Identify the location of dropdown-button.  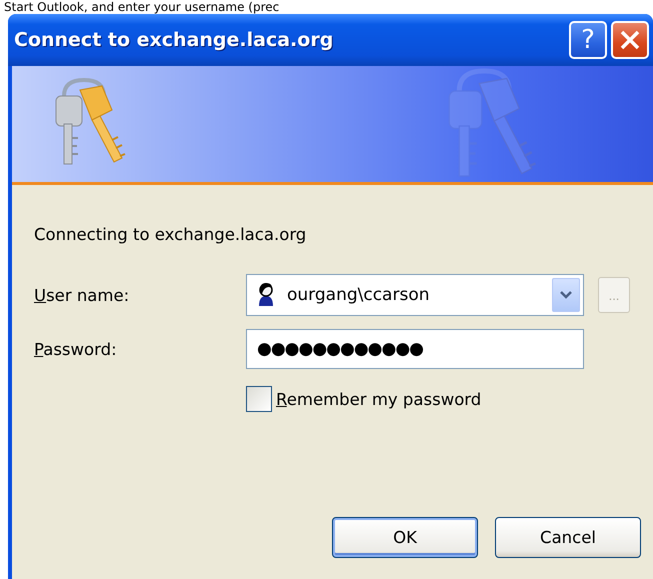
(566, 295).